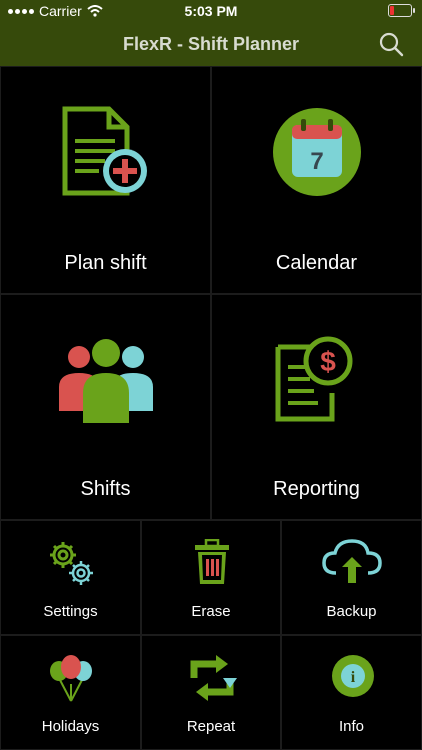 Image resolution: width=422 pixels, height=750 pixels. What do you see at coordinates (328, 361) in the screenshot?
I see `dollar-symbol: $` at bounding box center [328, 361].